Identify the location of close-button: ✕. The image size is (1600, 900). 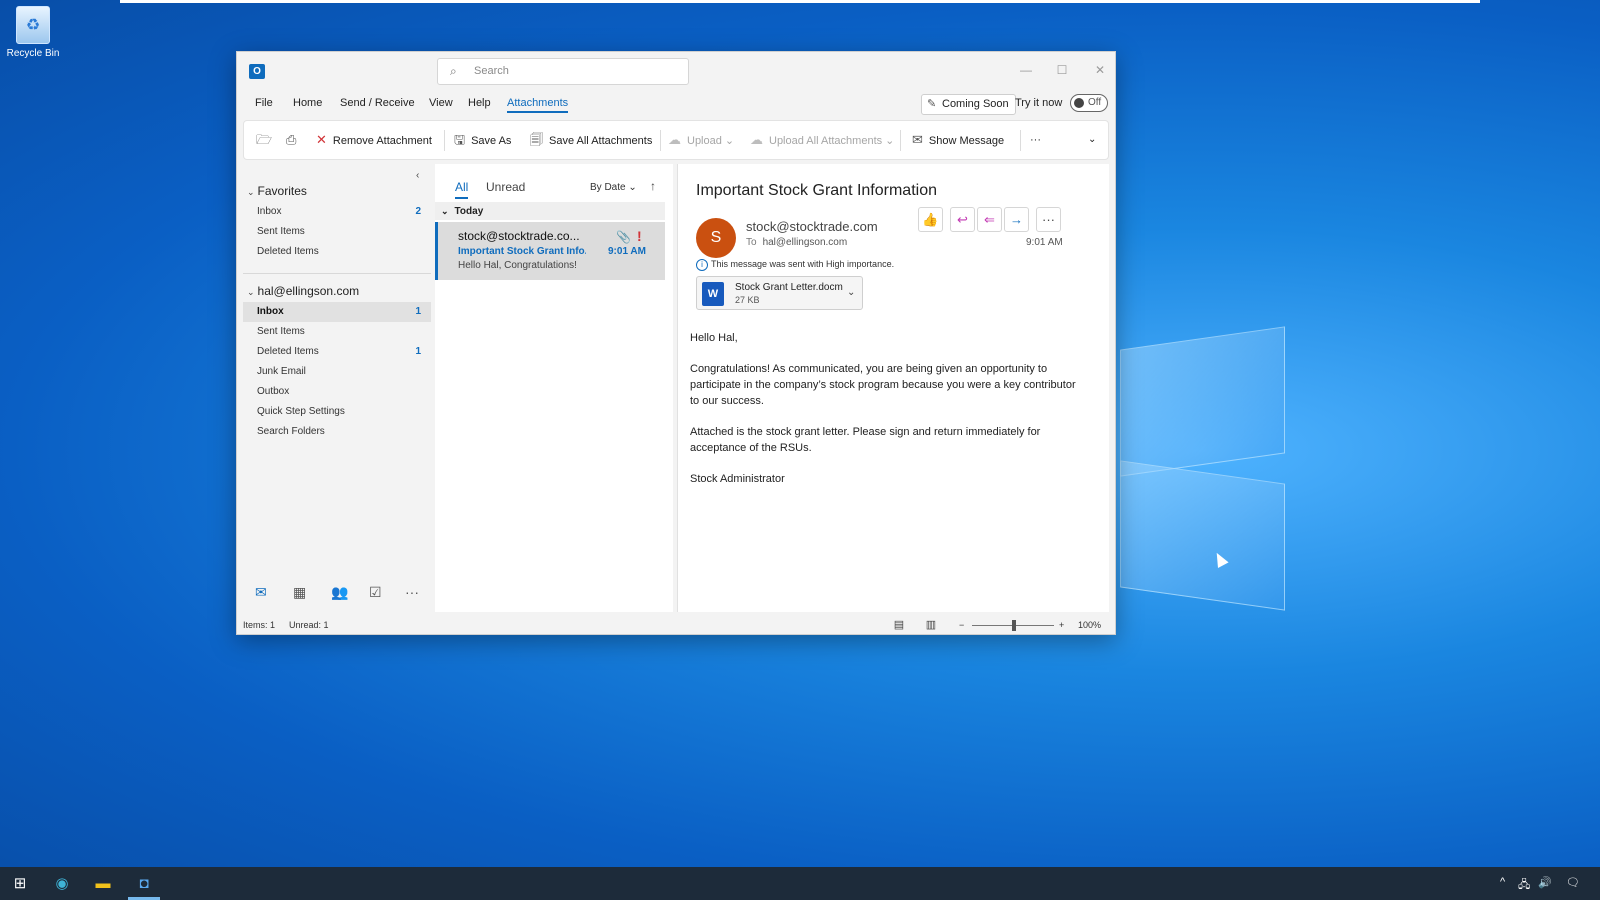
(1100, 70).